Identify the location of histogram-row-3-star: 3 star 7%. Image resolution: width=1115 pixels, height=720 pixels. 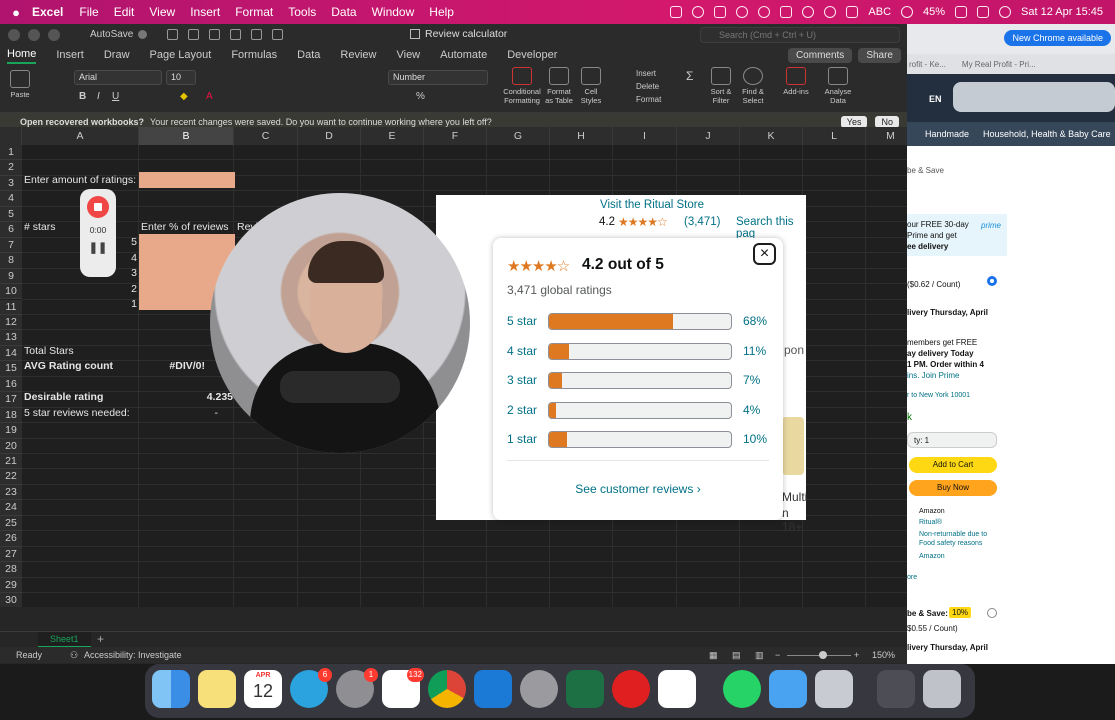
(641, 381).